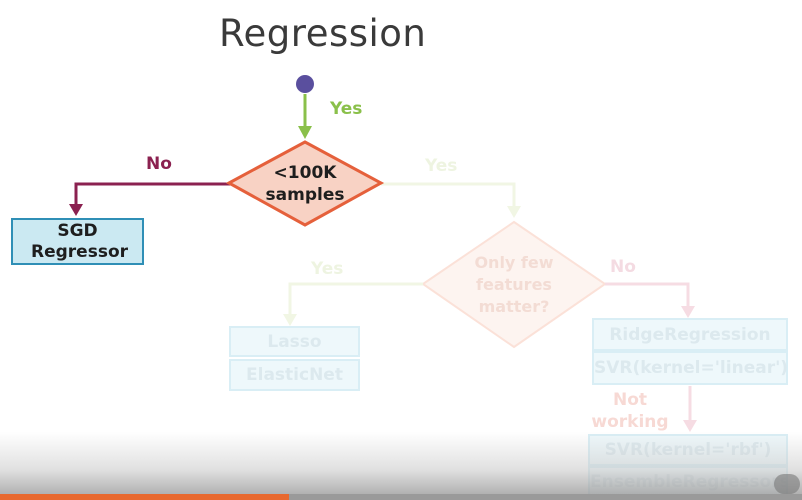  Describe the element at coordinates (305, 132) in the screenshot. I see `arrowhead-start` at that location.